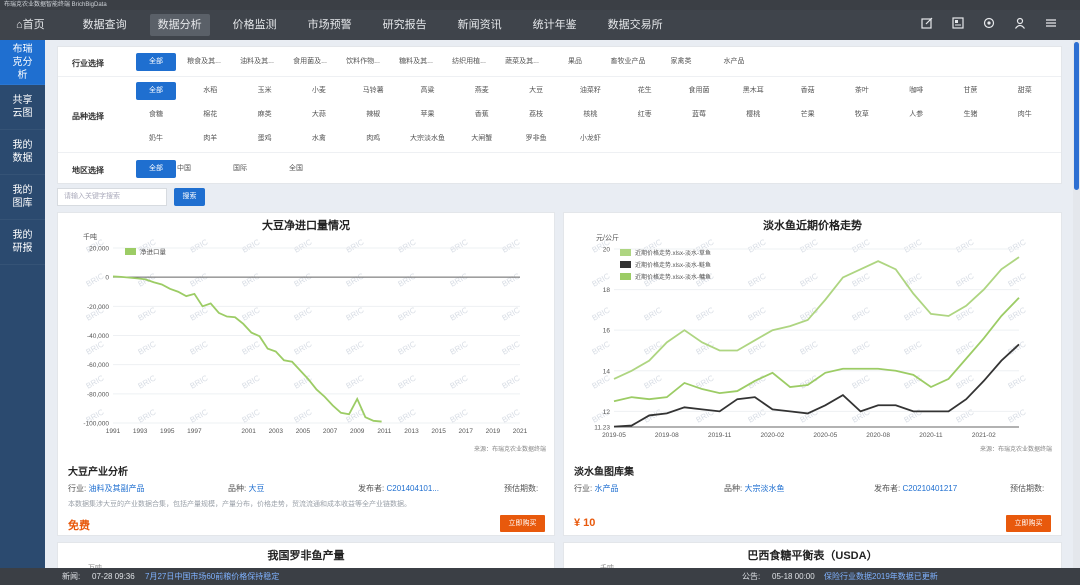 This screenshot has width=1080, height=585. I want to click on sidebar-item-my-reports: 我的研报, so click(22, 242).